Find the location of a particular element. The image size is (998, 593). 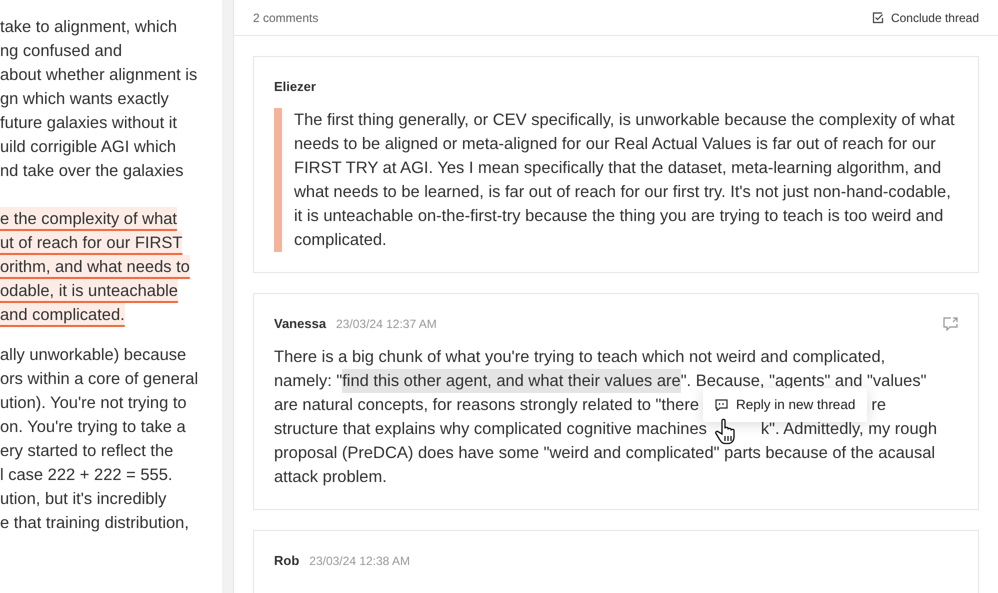

text-line: future galaxies without it is located at coordinates (89, 123).